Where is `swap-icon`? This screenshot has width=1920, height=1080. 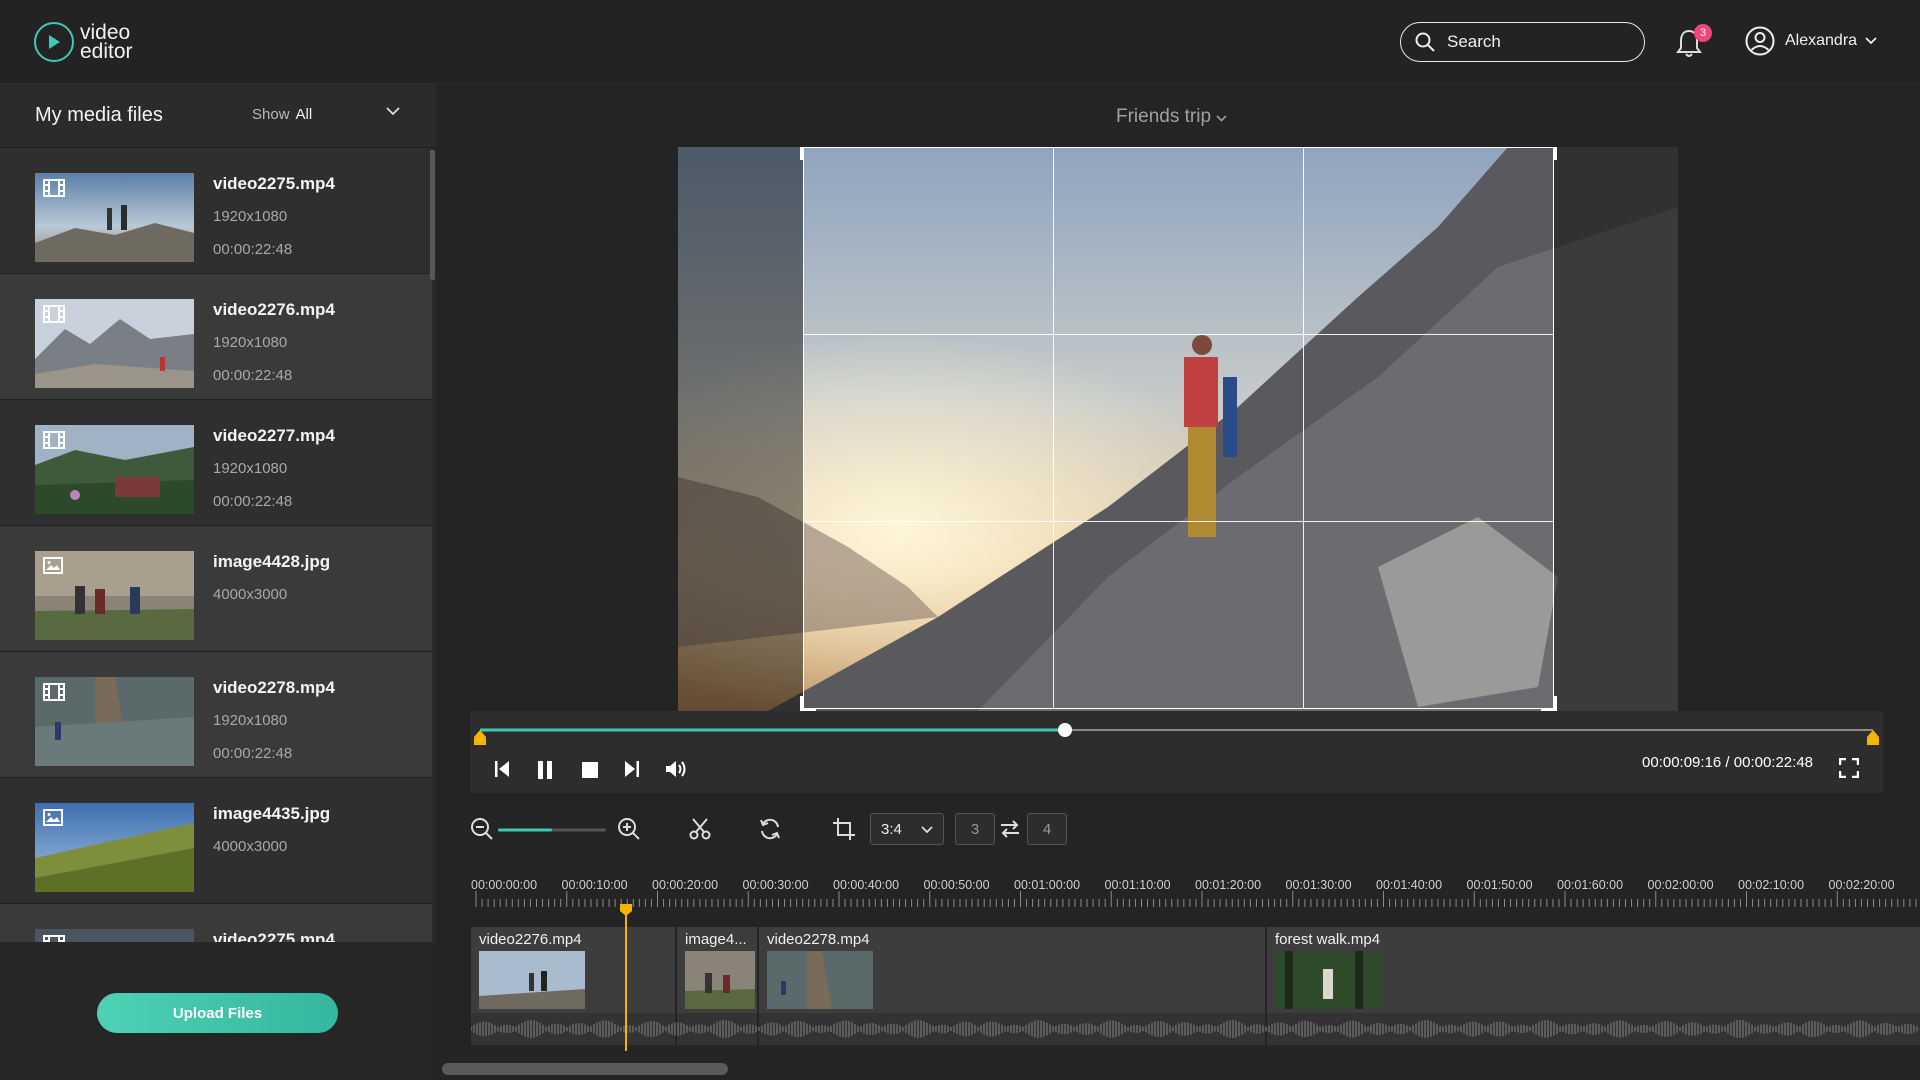 swap-icon is located at coordinates (1010, 829).